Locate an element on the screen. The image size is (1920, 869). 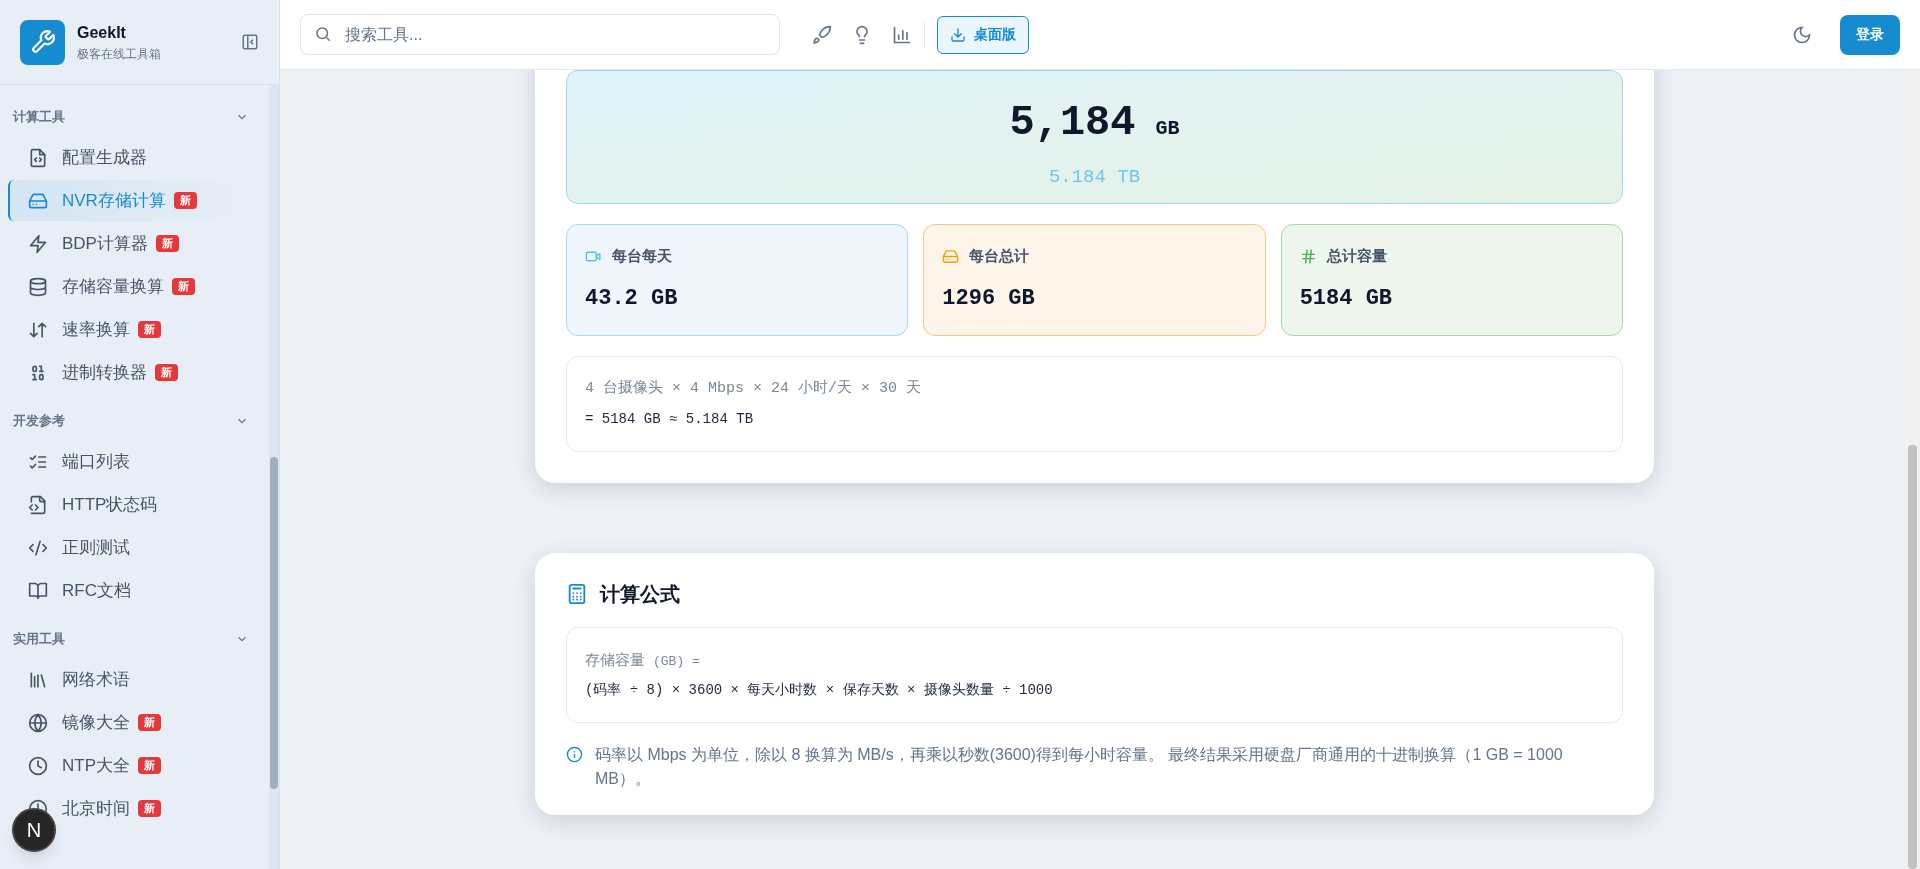
scrollbar-thumb is located at coordinates (274, 623).